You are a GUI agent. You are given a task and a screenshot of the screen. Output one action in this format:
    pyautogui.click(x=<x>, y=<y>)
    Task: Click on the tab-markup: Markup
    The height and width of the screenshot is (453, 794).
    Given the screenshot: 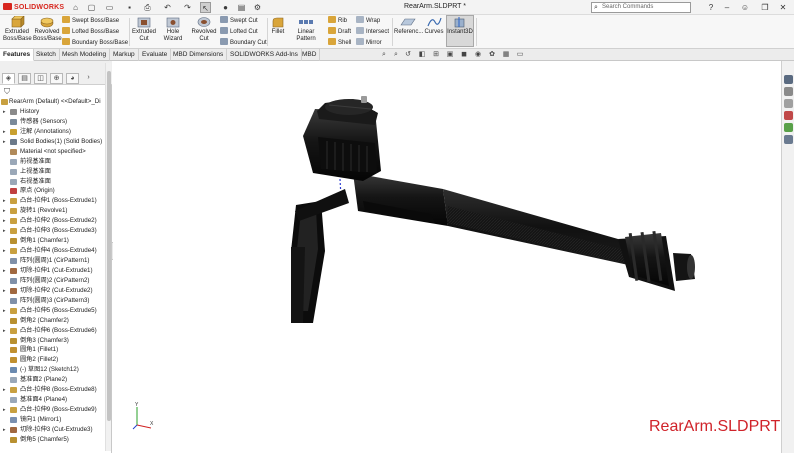 What is the action you would take?
    pyautogui.click(x=124, y=55)
    